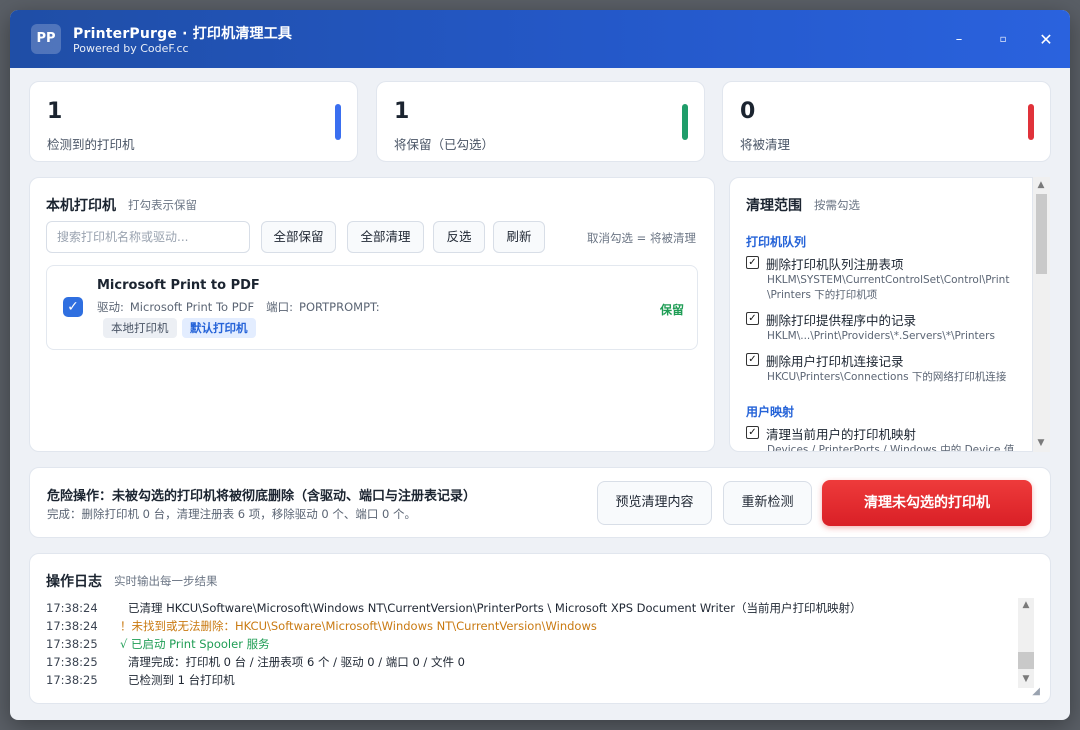 This screenshot has height=730, width=1080. Describe the element at coordinates (886, 121) in the screenshot. I see `stat-card-clean: 0 将被清理` at that location.